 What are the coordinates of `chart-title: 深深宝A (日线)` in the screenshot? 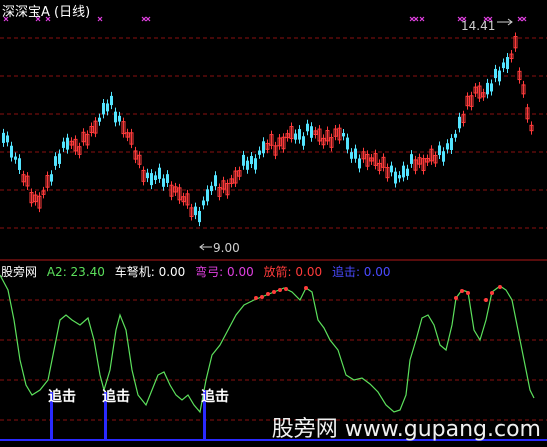 It's located at (46, 12).